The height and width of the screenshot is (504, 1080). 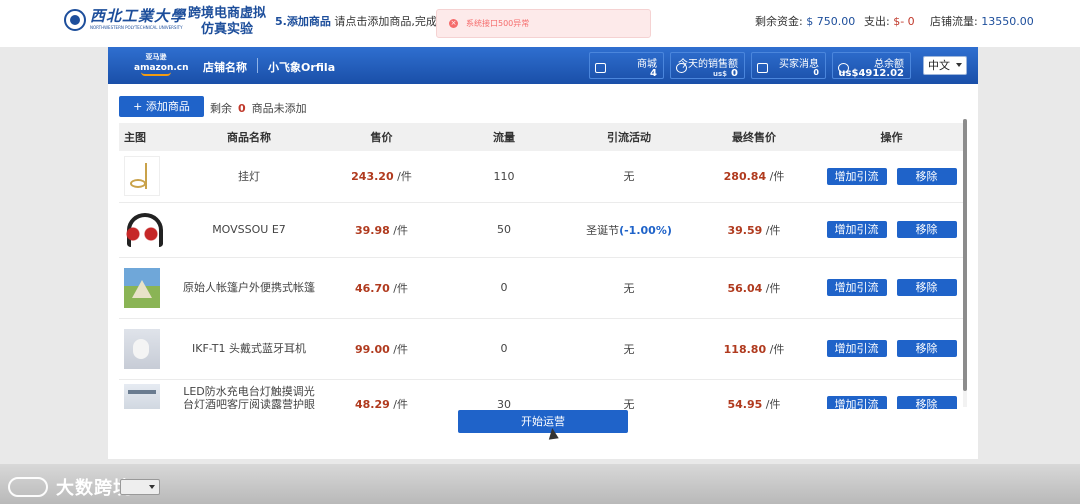 I want to click on bottom-select, so click(x=140, y=487).